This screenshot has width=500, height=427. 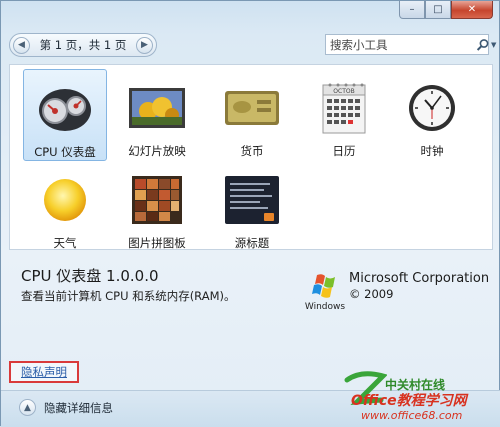 I want to click on search-input, so click(x=403, y=44).